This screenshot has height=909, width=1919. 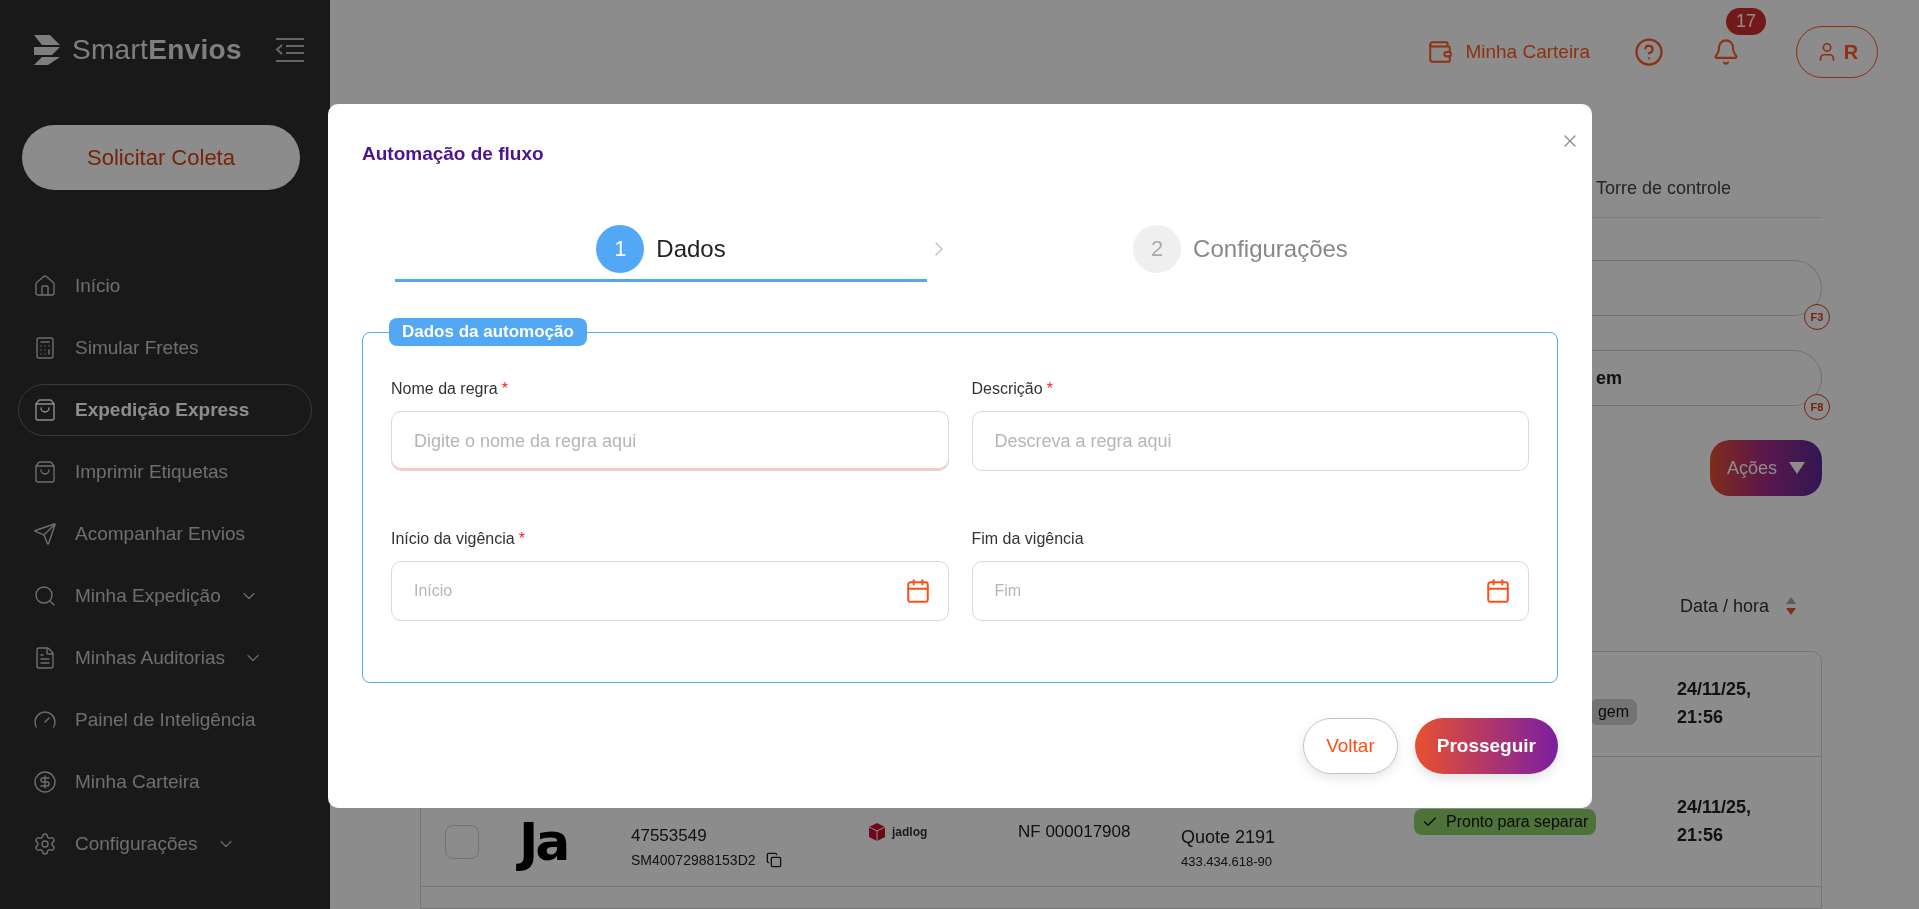 I want to click on sidebar-item: Simular Fretes, so click(x=165, y=348).